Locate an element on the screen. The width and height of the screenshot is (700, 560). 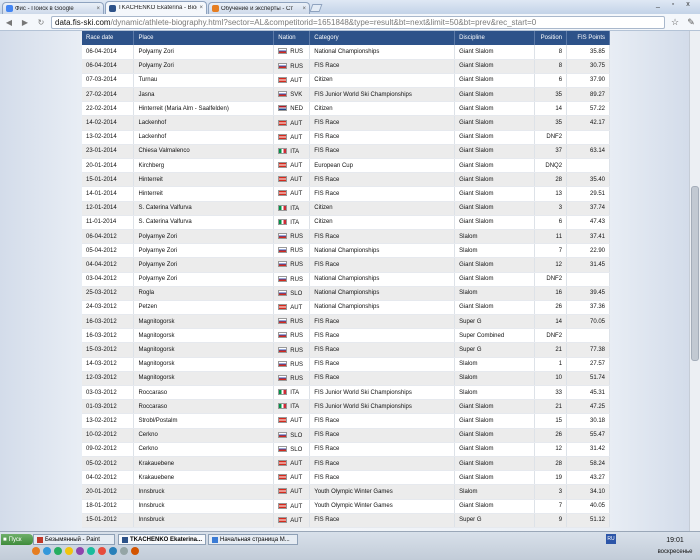
cell-date: 12-03-2012 is located at coordinates (108, 379).